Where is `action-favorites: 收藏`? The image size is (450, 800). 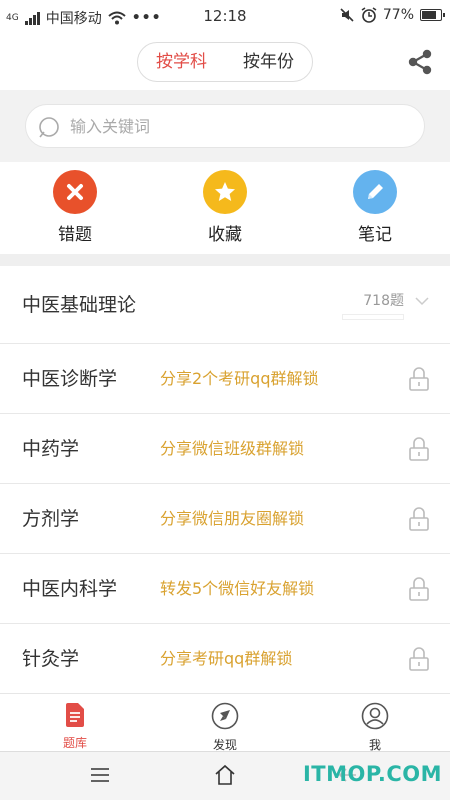 action-favorites: 收藏 is located at coordinates (225, 208).